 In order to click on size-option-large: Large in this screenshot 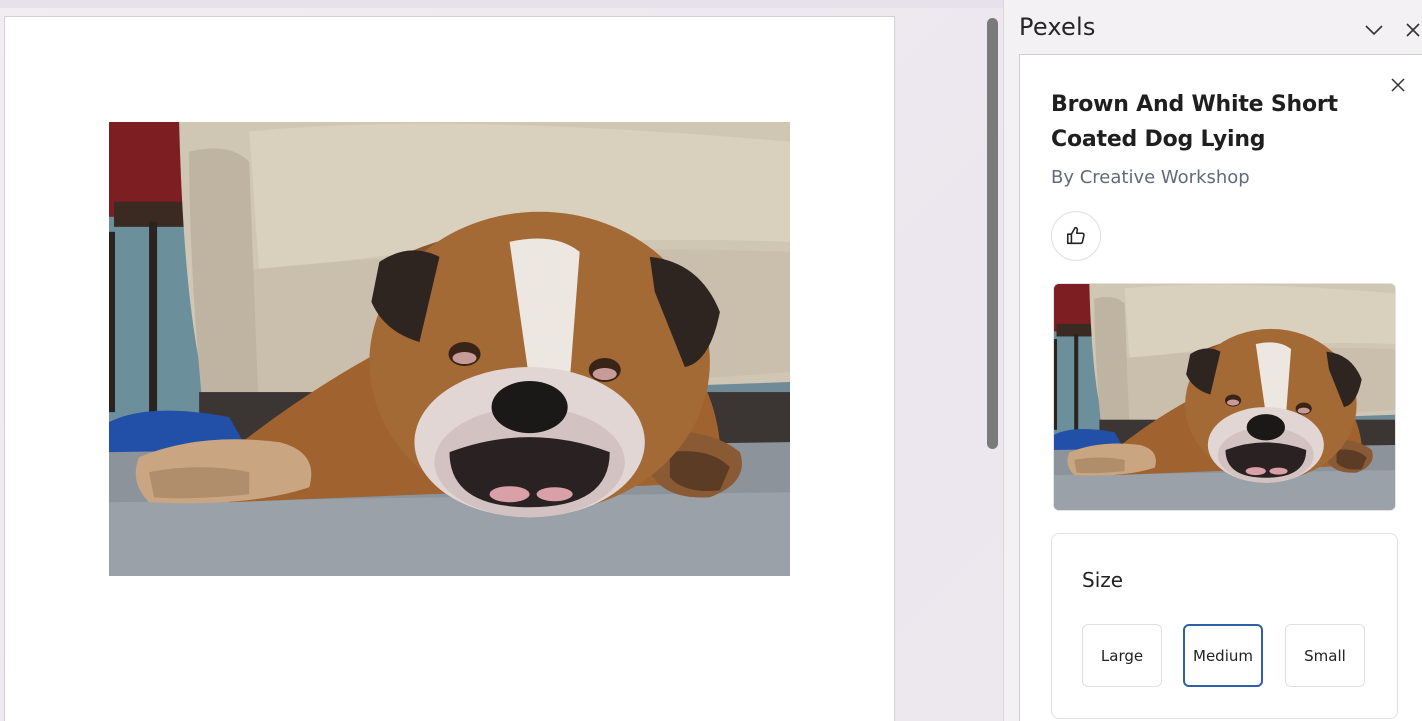, I will do `click(1122, 655)`.